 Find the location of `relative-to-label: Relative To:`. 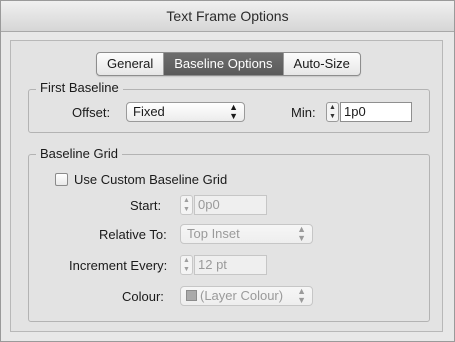

relative-to-label: Relative To: is located at coordinates (133, 234).